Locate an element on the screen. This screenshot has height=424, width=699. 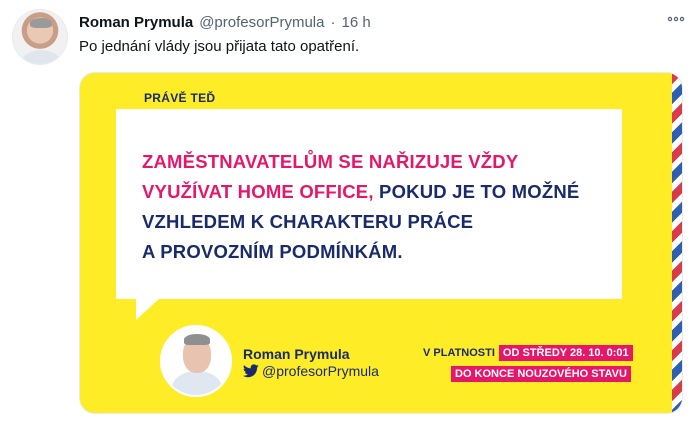
author-name: Roman Prymula is located at coordinates (136, 22).